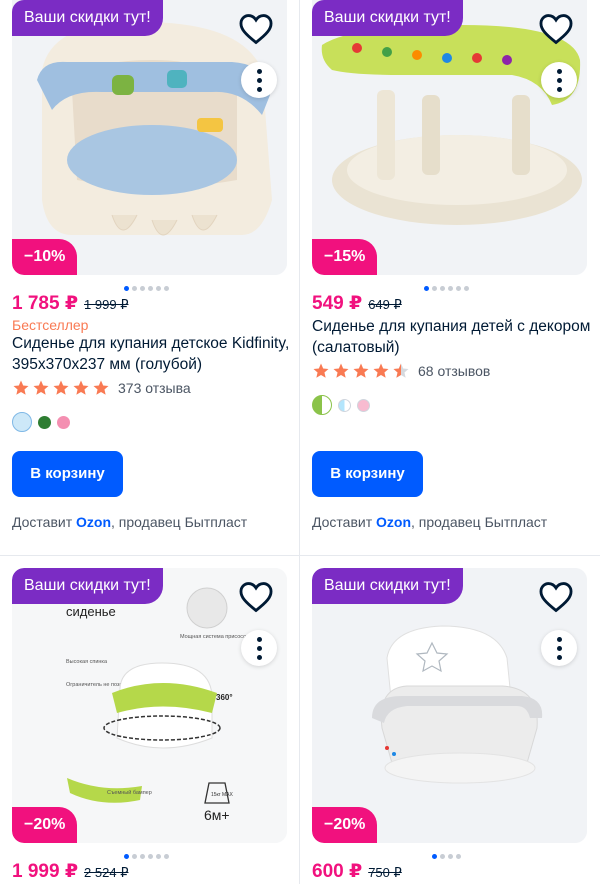  Describe the element at coordinates (217, 815) in the screenshot. I see `image-text-age: 6м+` at that location.